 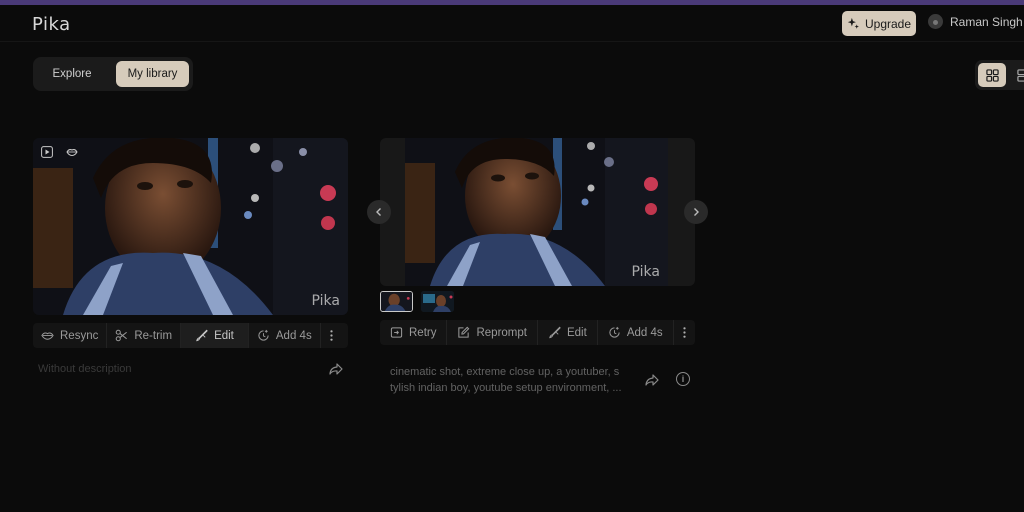 What do you see at coordinates (1020, 75) in the screenshot?
I see `list-icon` at bounding box center [1020, 75].